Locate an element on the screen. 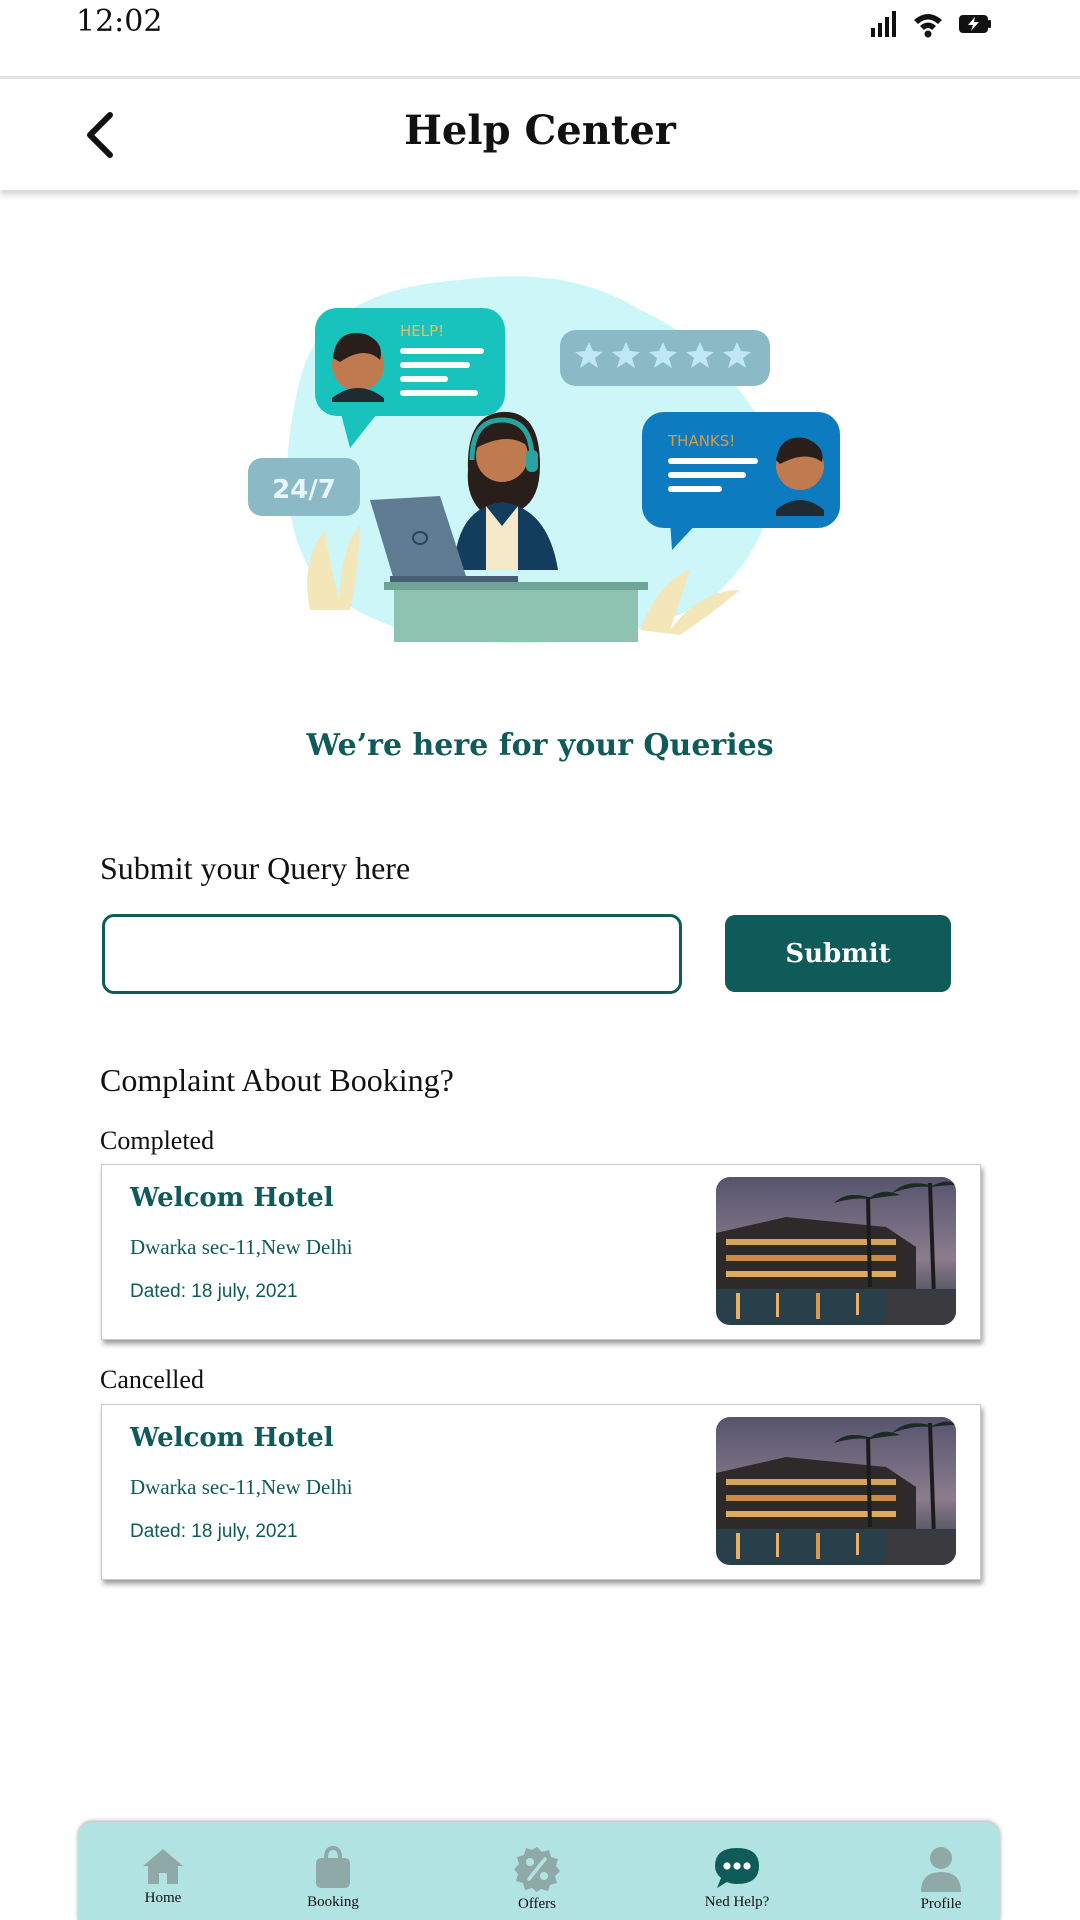 The height and width of the screenshot is (1920, 1080). nav-profile: Profile is located at coordinates (941, 1871).